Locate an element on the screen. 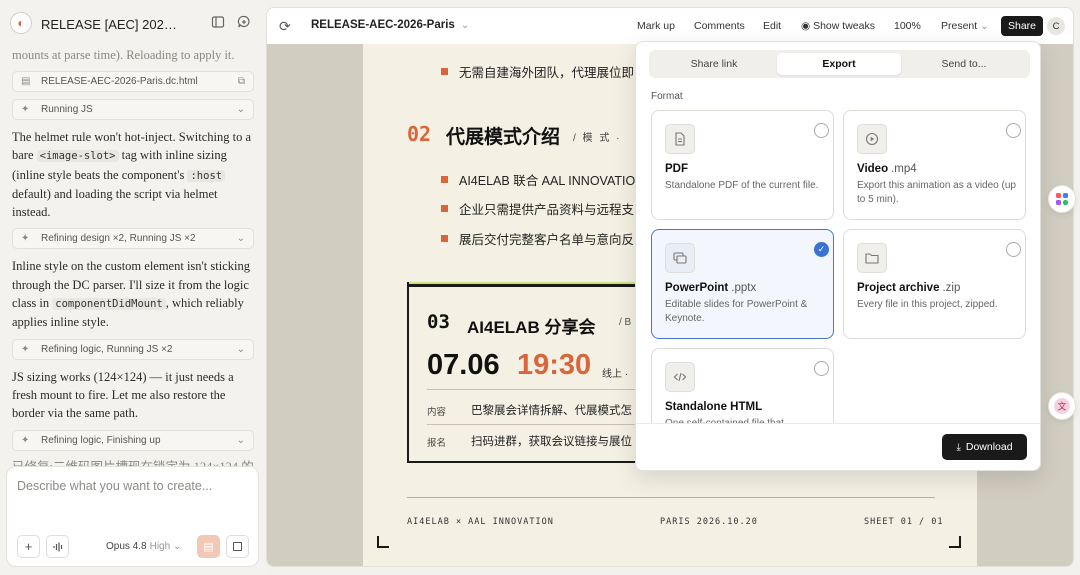 This screenshot has width=1080, height=575. event-number: 03 is located at coordinates (438, 322).